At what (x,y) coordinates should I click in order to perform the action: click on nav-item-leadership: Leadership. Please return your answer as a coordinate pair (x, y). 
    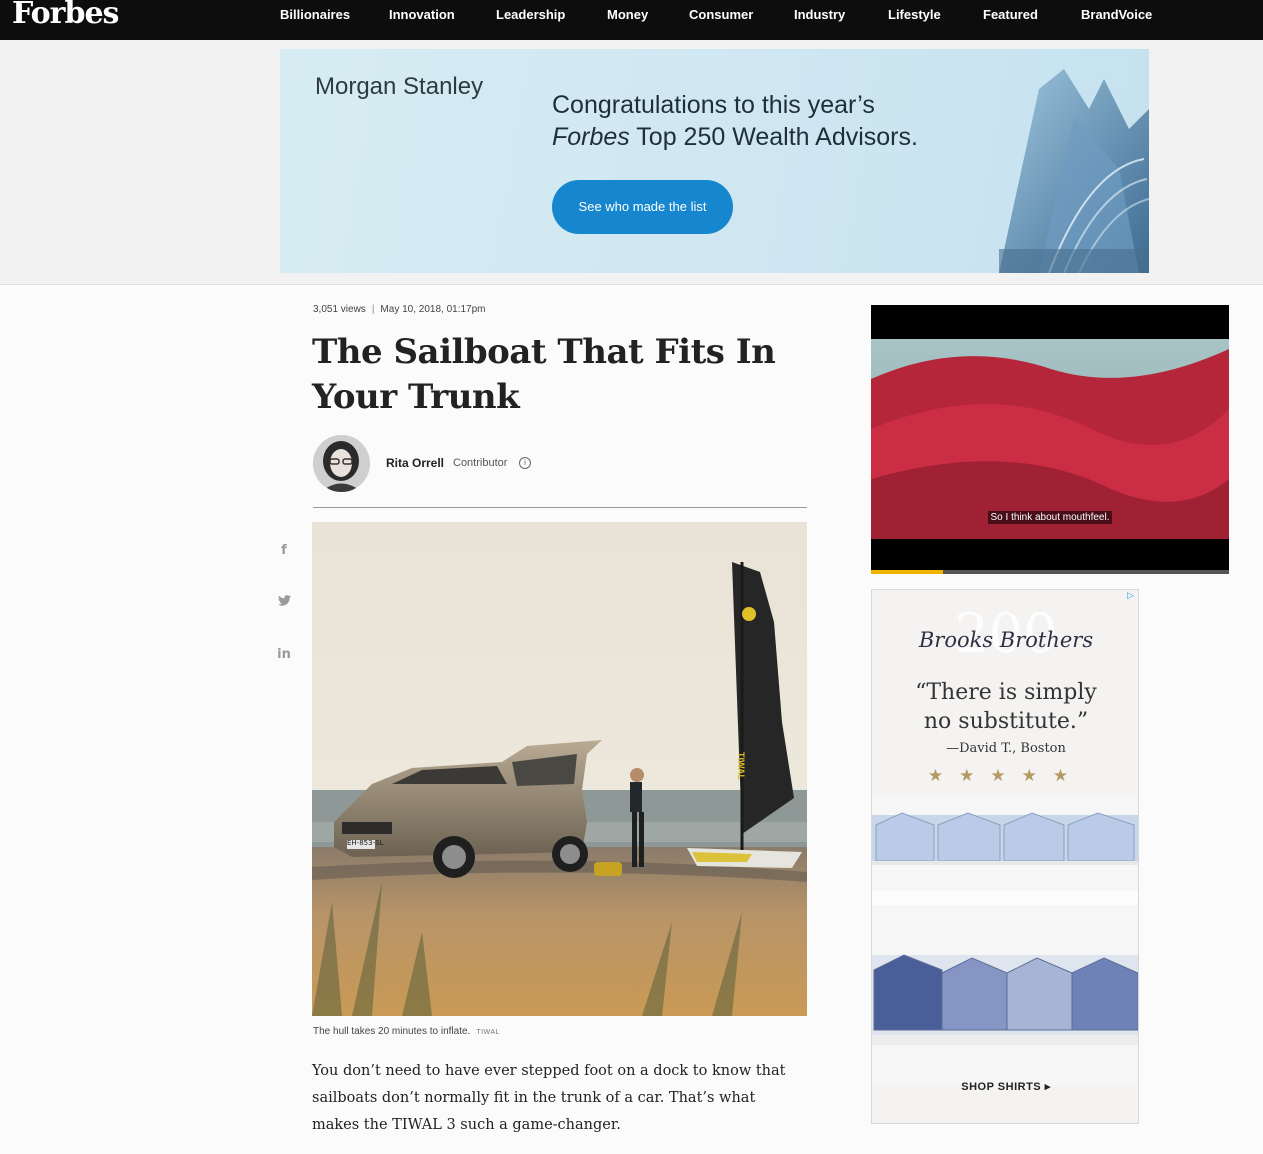
    Looking at the image, I should click on (530, 15).